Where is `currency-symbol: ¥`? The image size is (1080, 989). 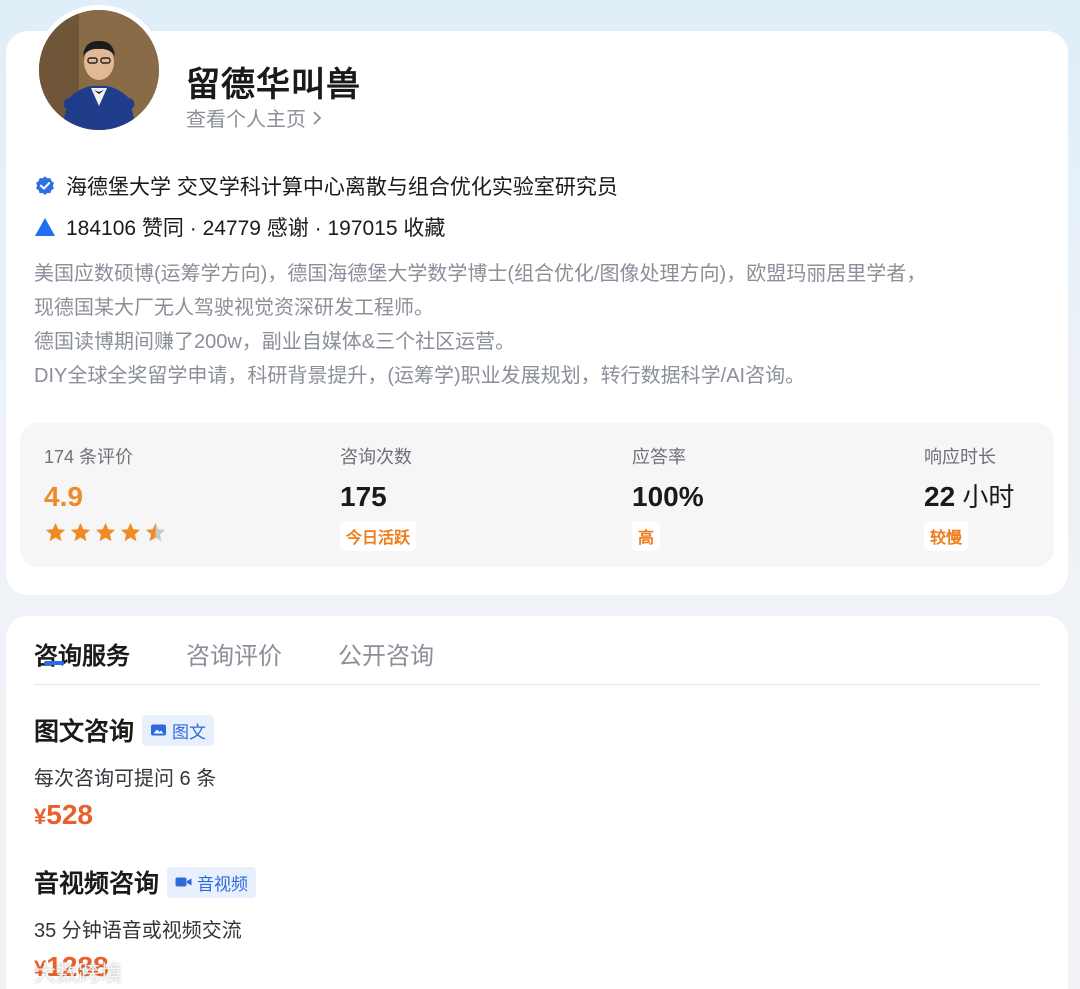 currency-symbol: ¥ is located at coordinates (40, 816).